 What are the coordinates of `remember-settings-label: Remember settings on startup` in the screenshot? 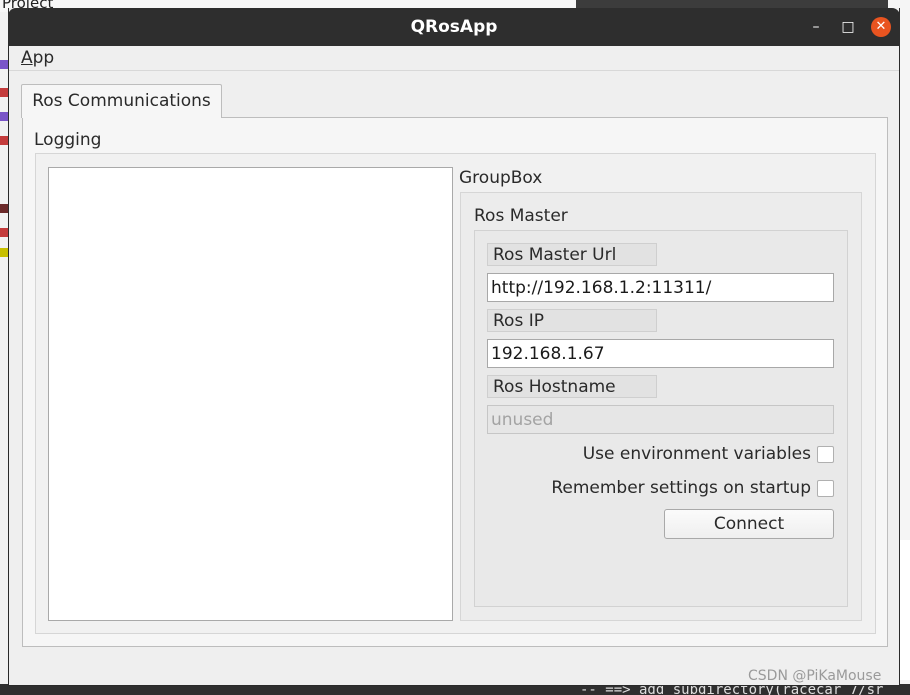 It's located at (675, 488).